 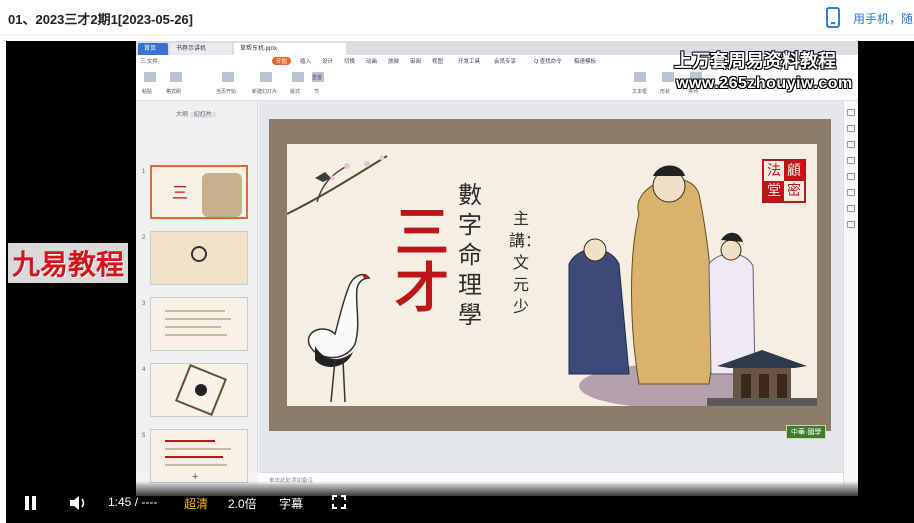 What do you see at coordinates (640, 92) in the screenshot?
I see `ribbon-label: 文本框` at bounding box center [640, 92].